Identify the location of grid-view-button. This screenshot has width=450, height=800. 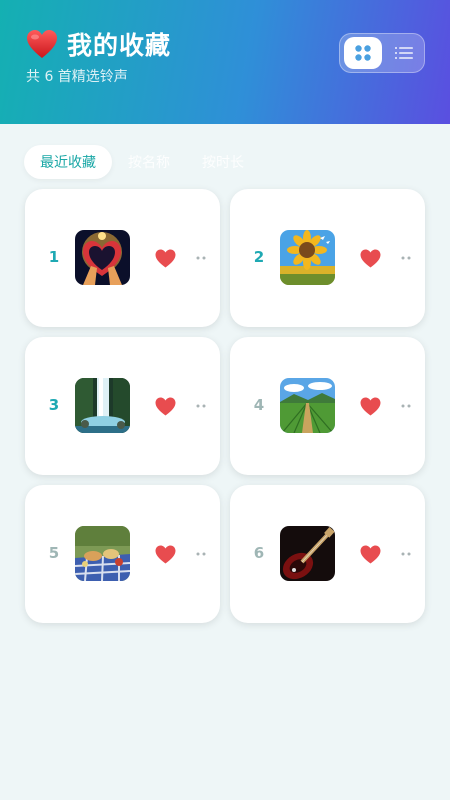
(363, 53).